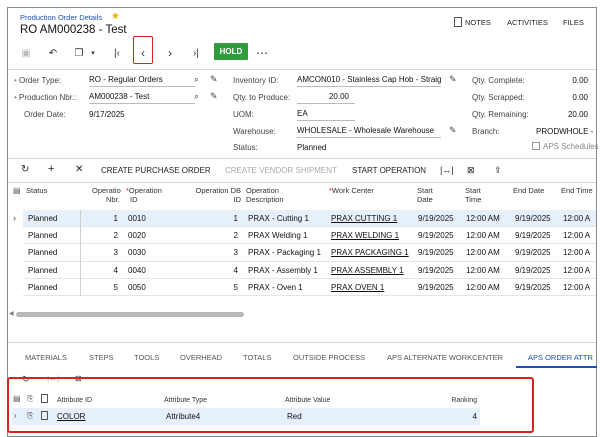 The image size is (600, 437). I want to click on undo-icon: ↶, so click(53, 53).